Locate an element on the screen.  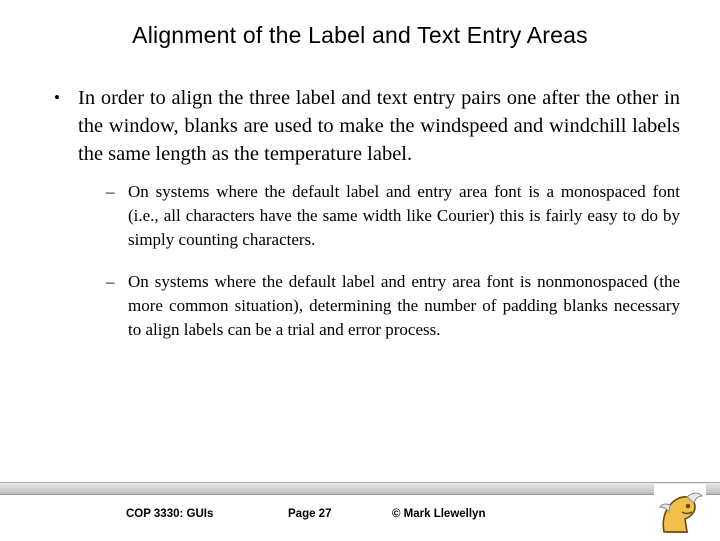
footer-band is located at coordinates (360, 488).